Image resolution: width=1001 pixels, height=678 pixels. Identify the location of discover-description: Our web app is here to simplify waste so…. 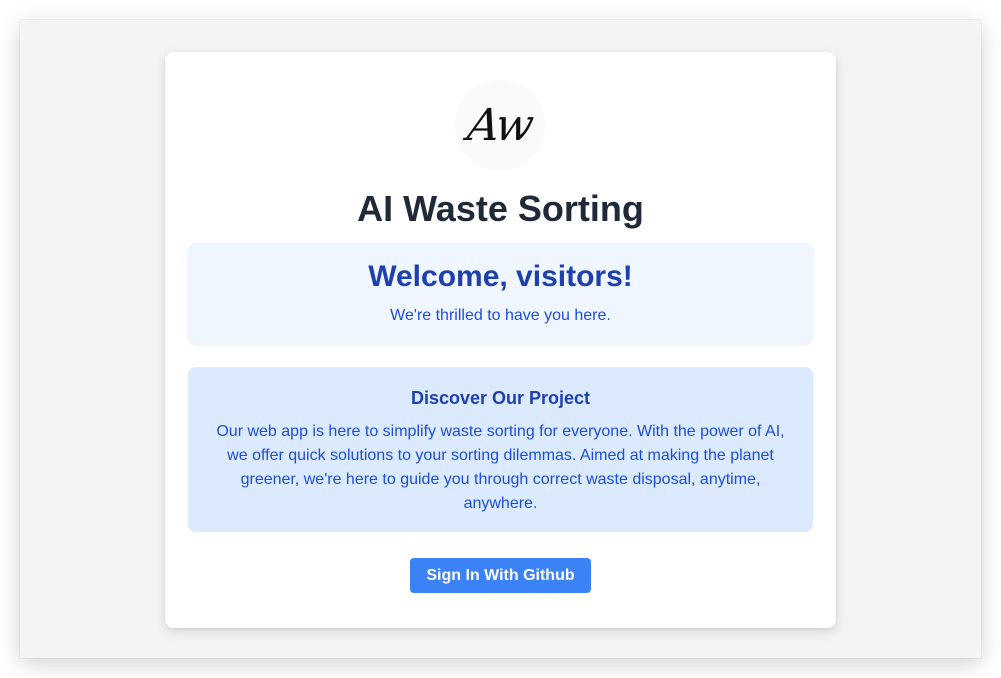
(500, 467).